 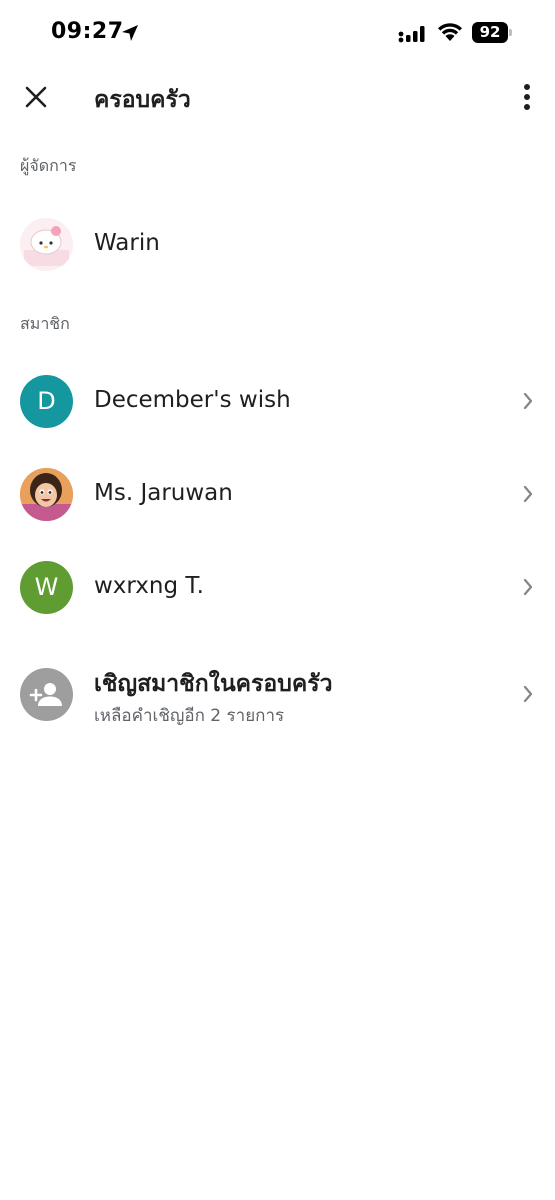 What do you see at coordinates (213, 684) in the screenshot?
I see `invite-title: เชิญสมาชิกในครอบครัว` at bounding box center [213, 684].